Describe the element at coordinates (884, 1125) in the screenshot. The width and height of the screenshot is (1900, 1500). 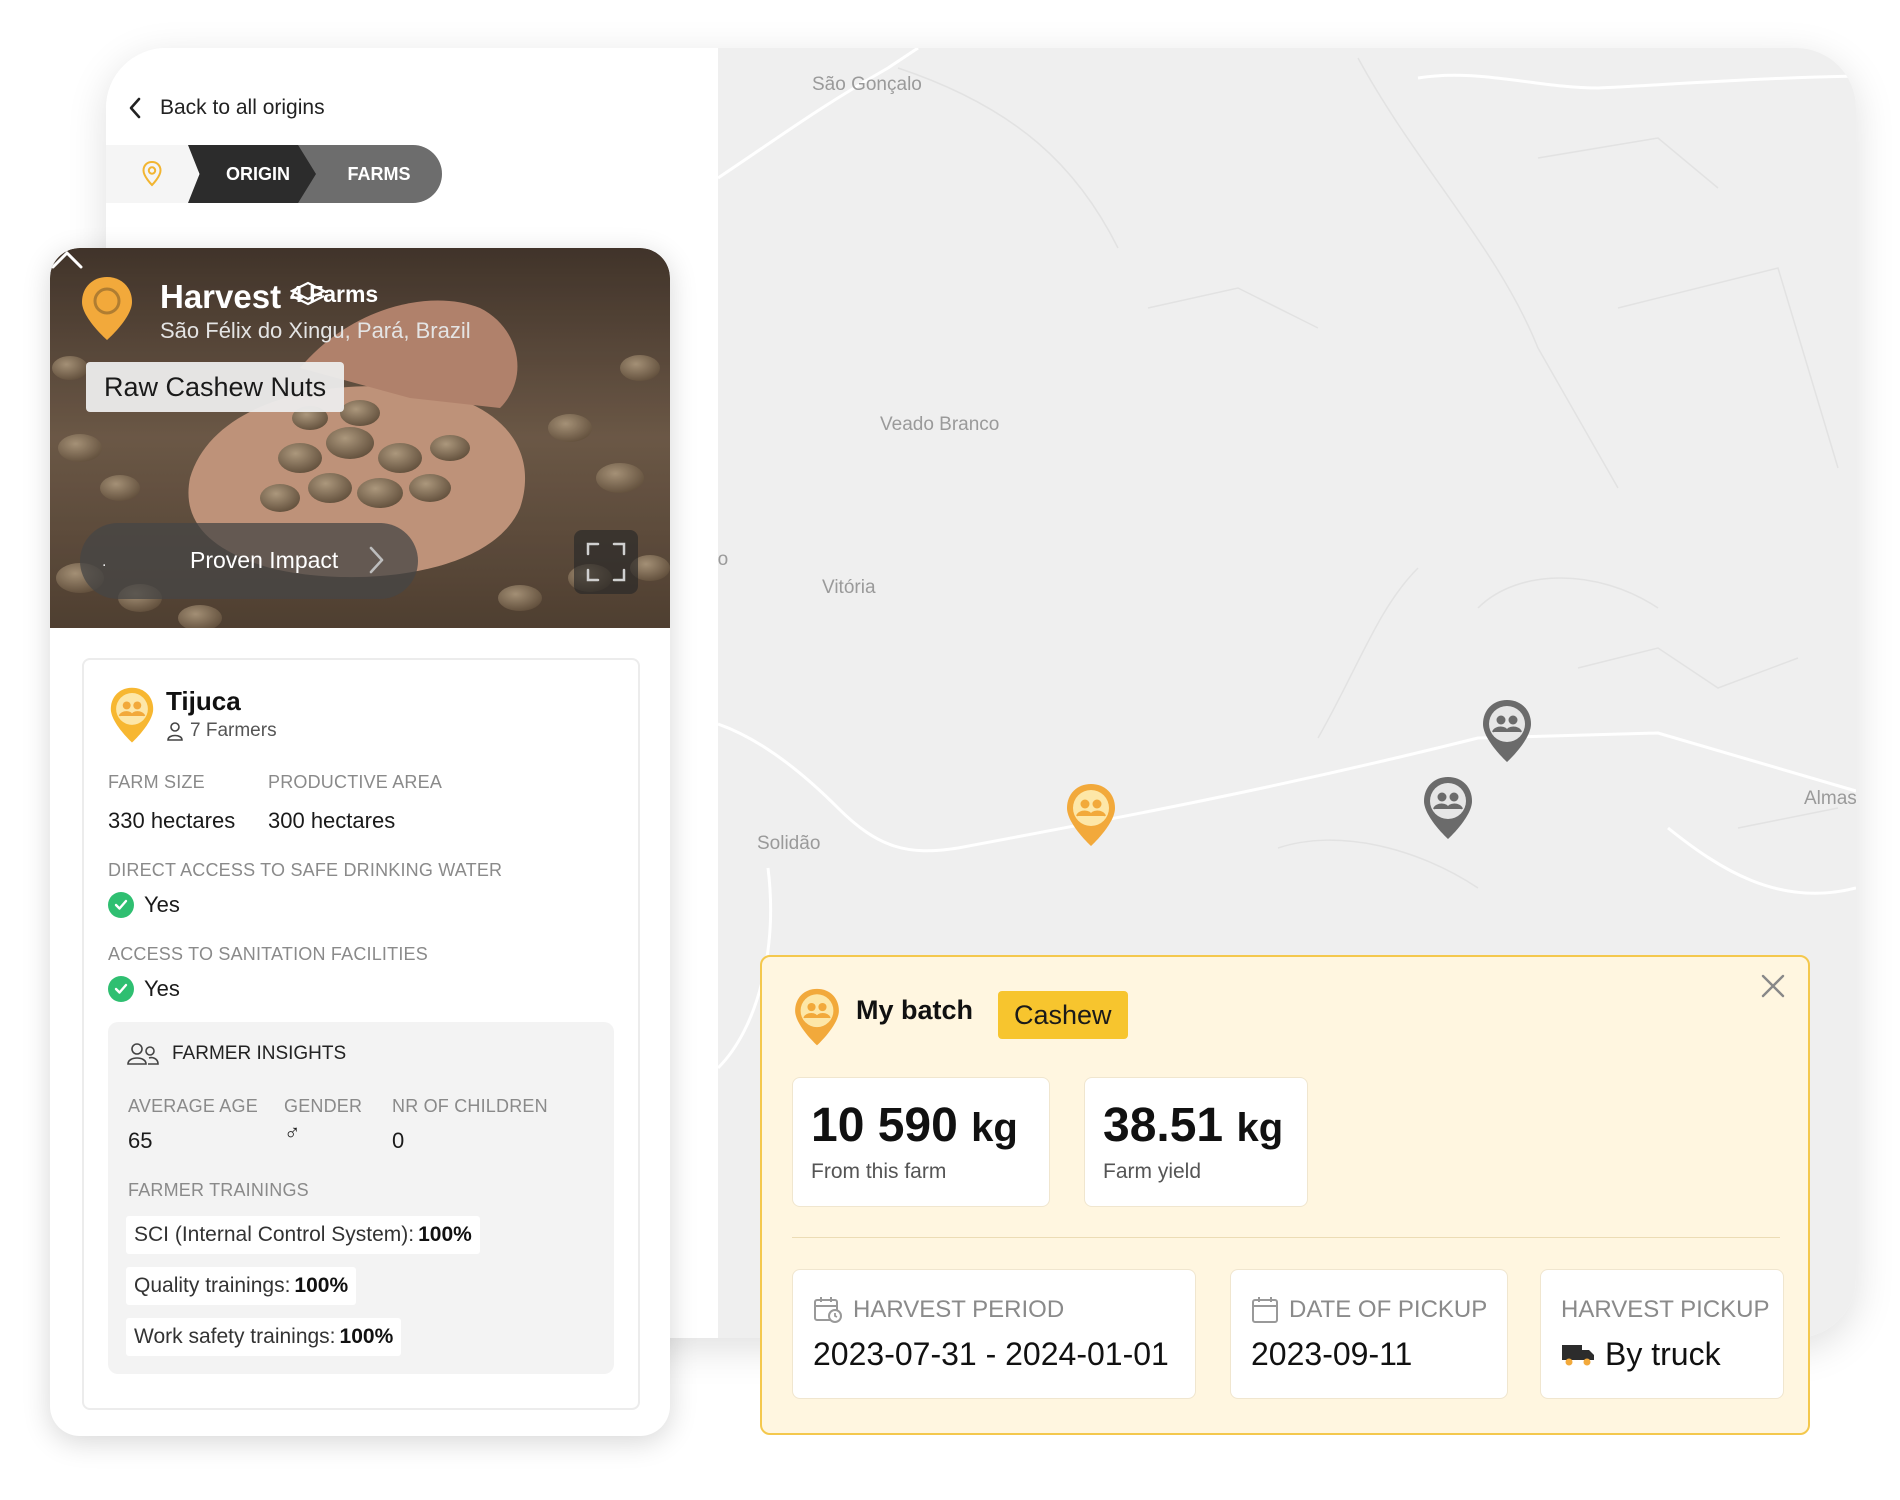
I see `batch-volume-value: 10 590` at that location.